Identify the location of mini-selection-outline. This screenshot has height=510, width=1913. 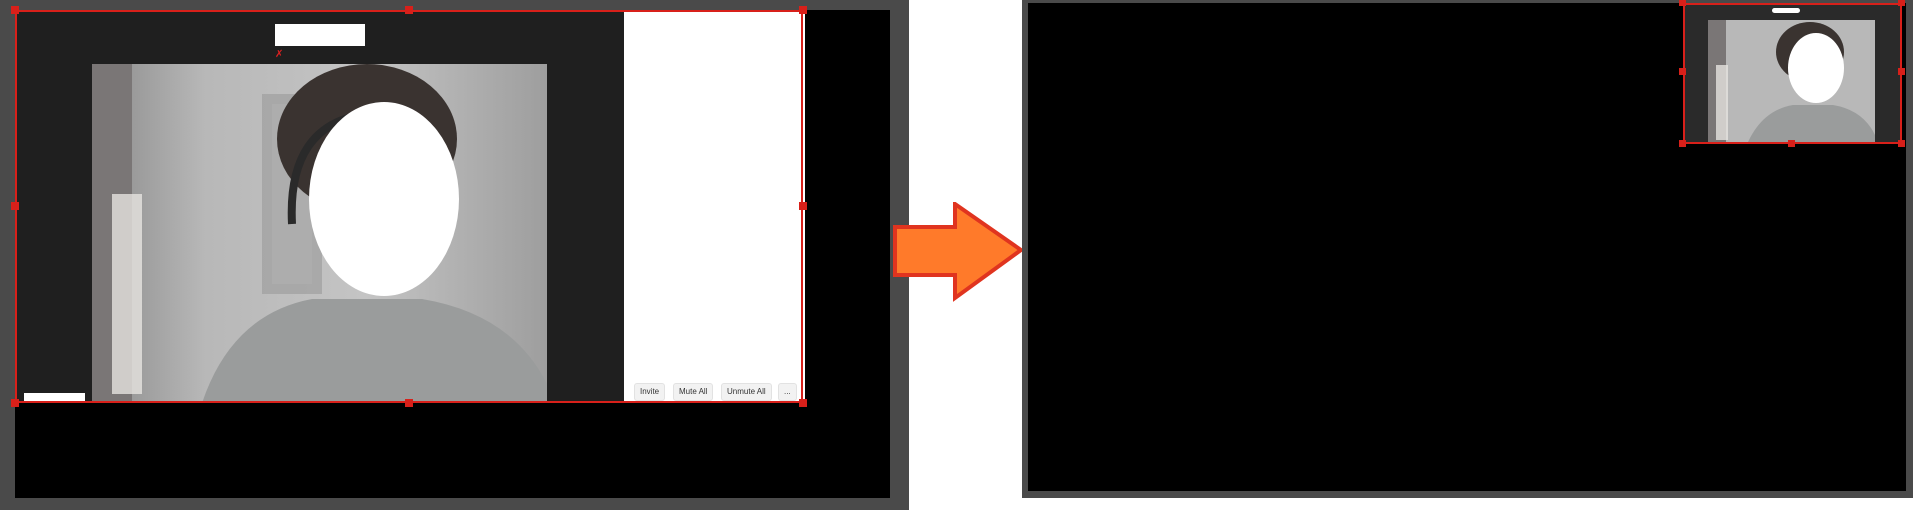
(1792, 73).